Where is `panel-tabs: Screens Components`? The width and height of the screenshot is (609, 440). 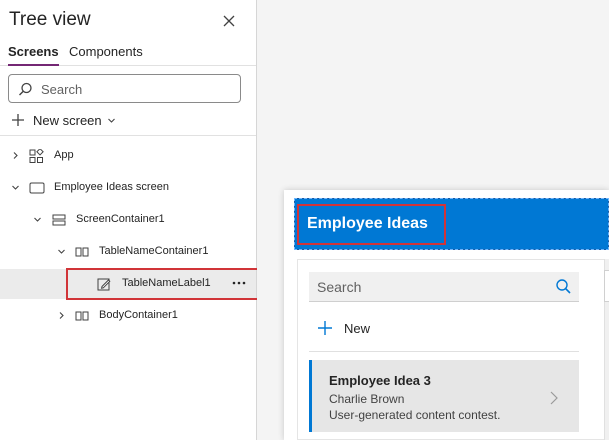 panel-tabs: Screens Components is located at coordinates (128, 54).